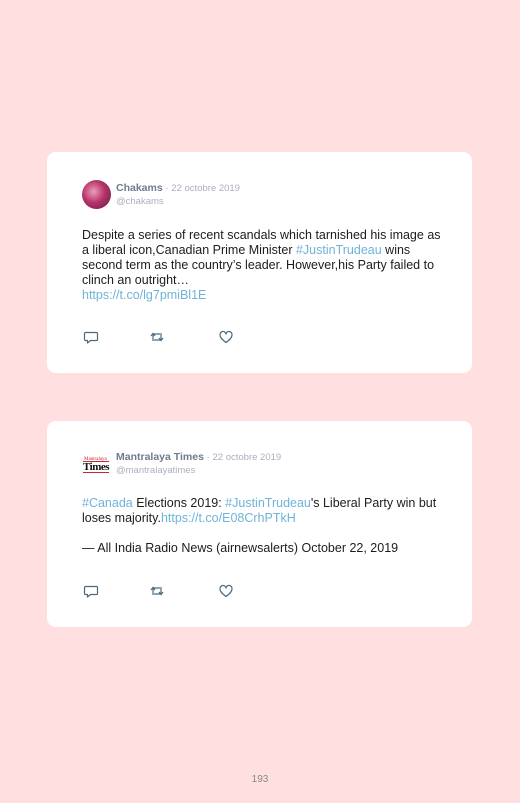  Describe the element at coordinates (144, 295) in the screenshot. I see `url-link: https://t.co/lg7pmiBl1E` at that location.